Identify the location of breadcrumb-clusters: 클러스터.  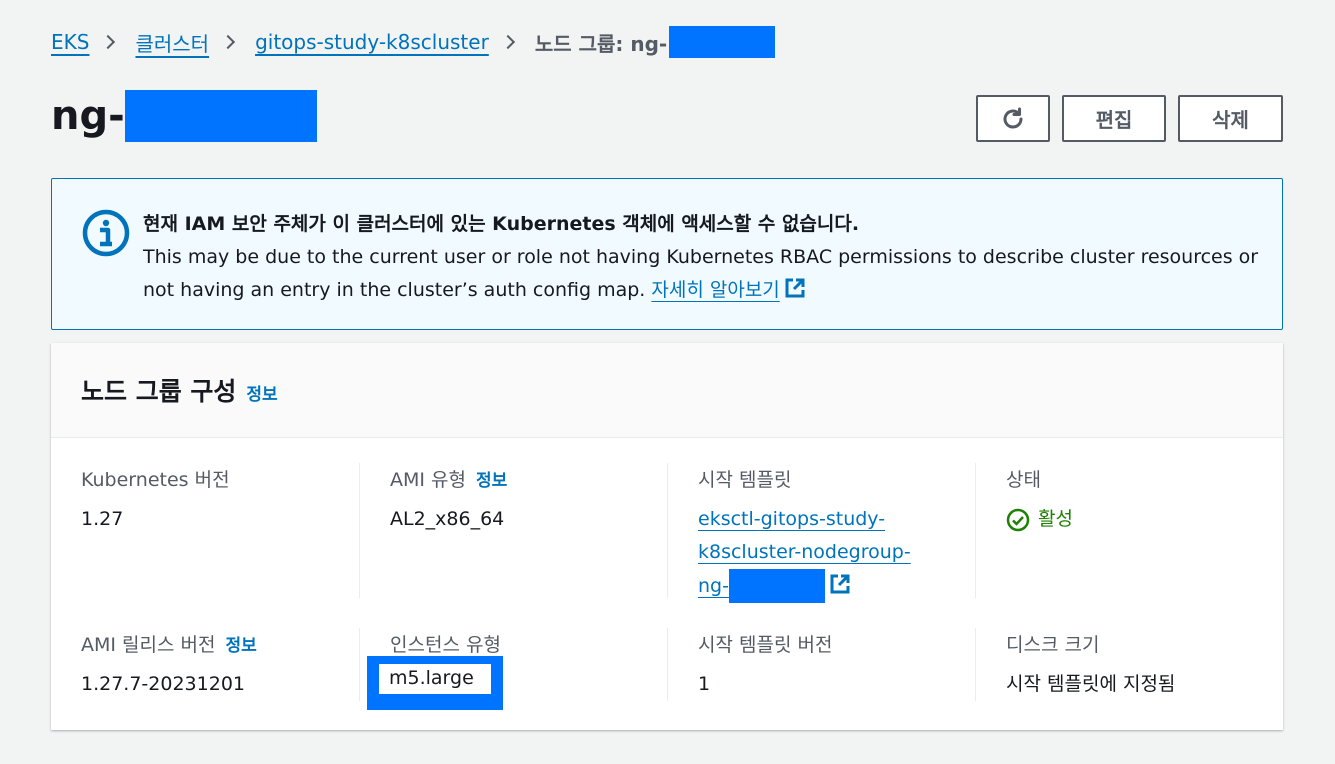
(172, 42).